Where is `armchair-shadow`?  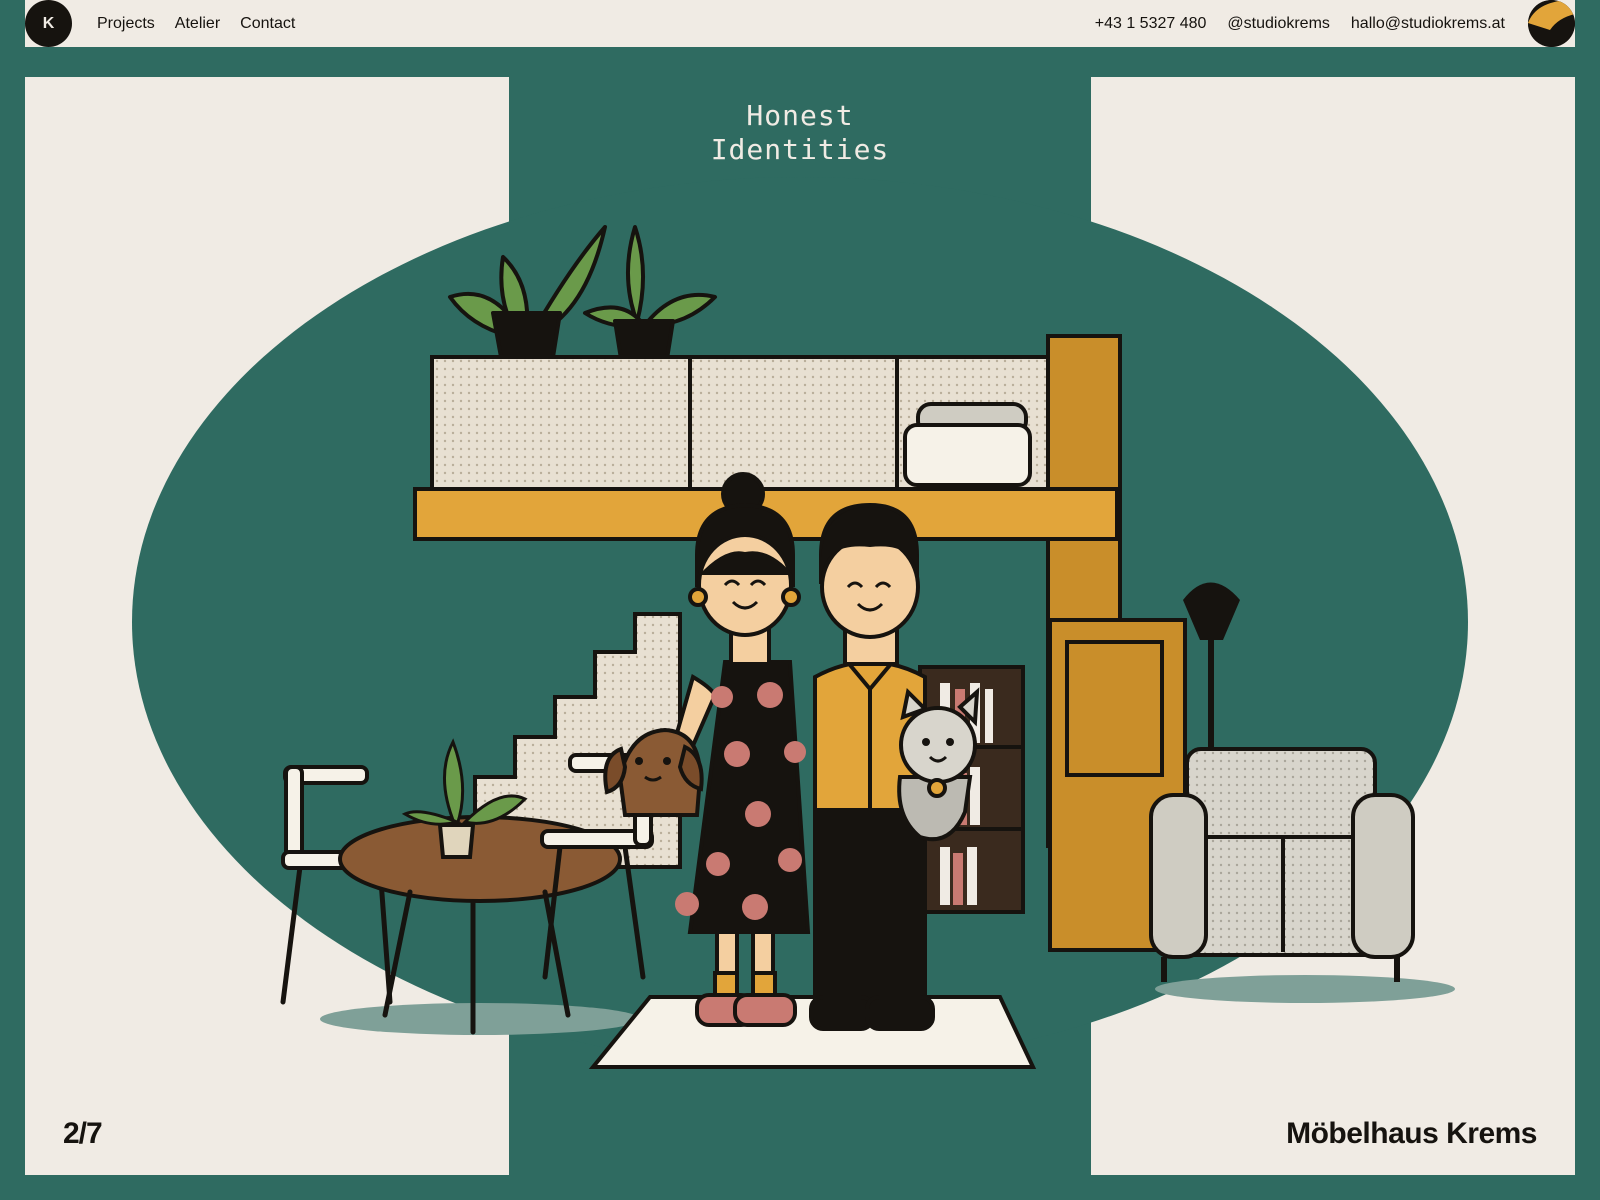
armchair-shadow is located at coordinates (1305, 989).